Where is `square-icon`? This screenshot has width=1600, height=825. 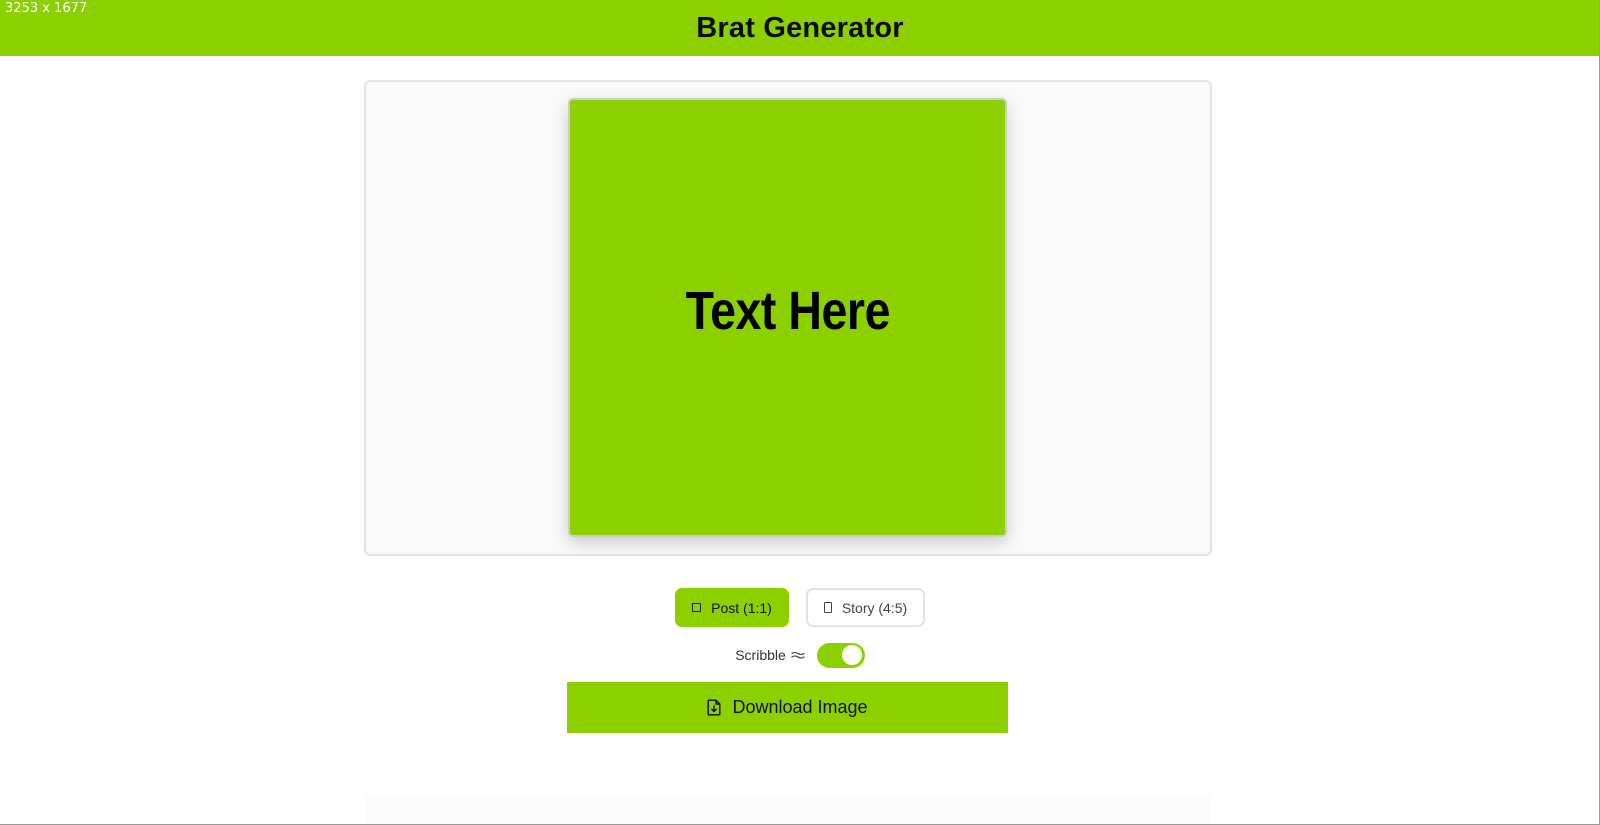
square-icon is located at coordinates (697, 607).